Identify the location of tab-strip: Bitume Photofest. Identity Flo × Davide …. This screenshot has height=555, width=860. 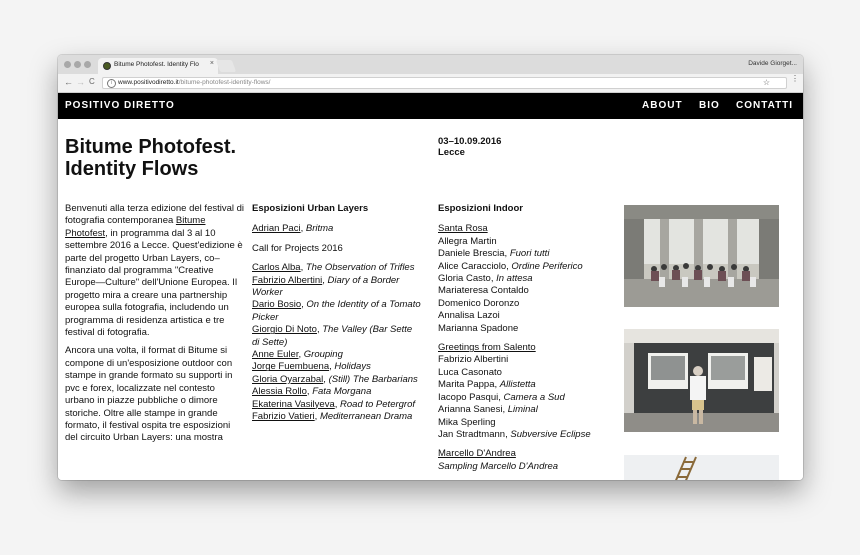
(430, 64).